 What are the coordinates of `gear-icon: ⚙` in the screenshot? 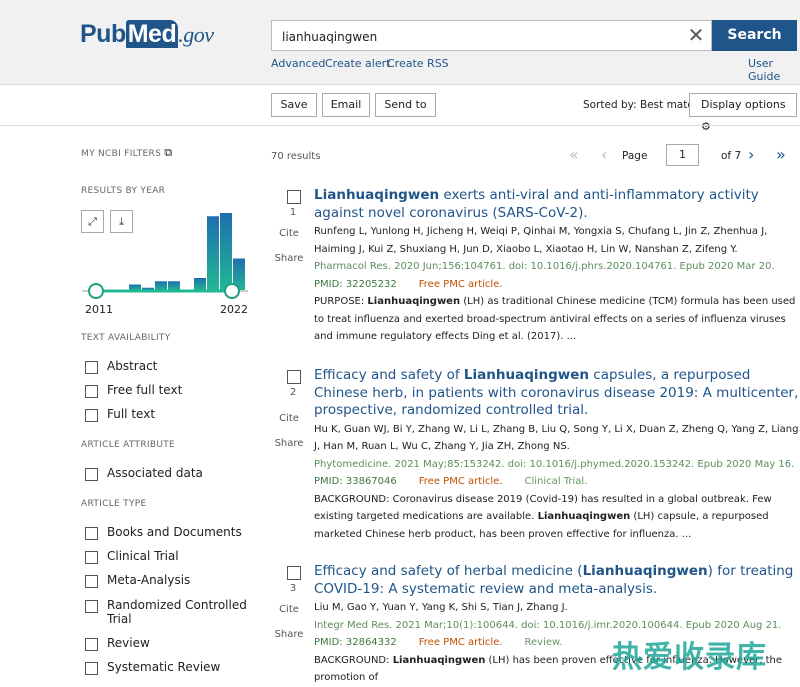 It's located at (706, 126).